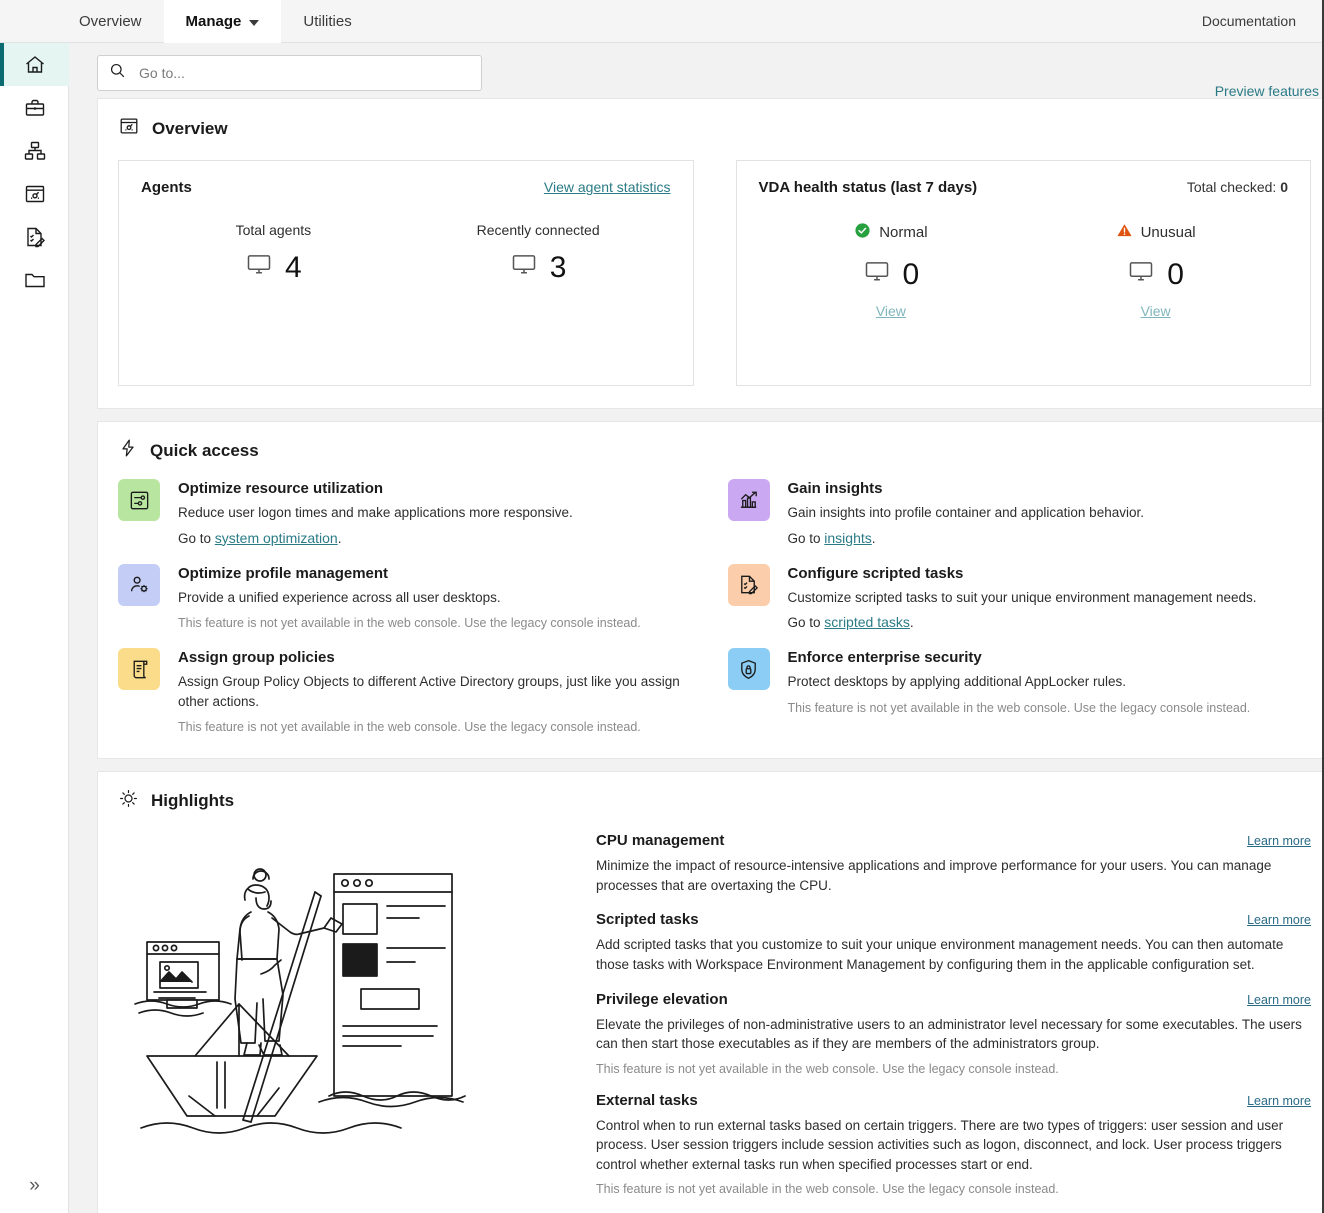 Image resolution: width=1324 pixels, height=1213 pixels. What do you see at coordinates (128, 450) in the screenshot?
I see `lightning-icon` at bounding box center [128, 450].